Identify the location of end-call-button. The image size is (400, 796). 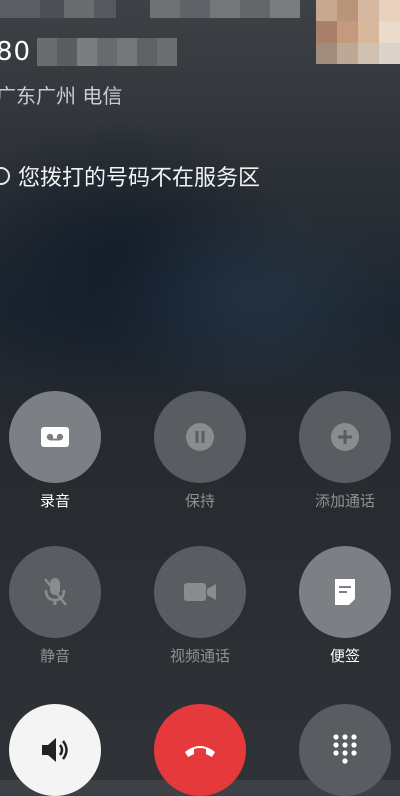
(200, 750).